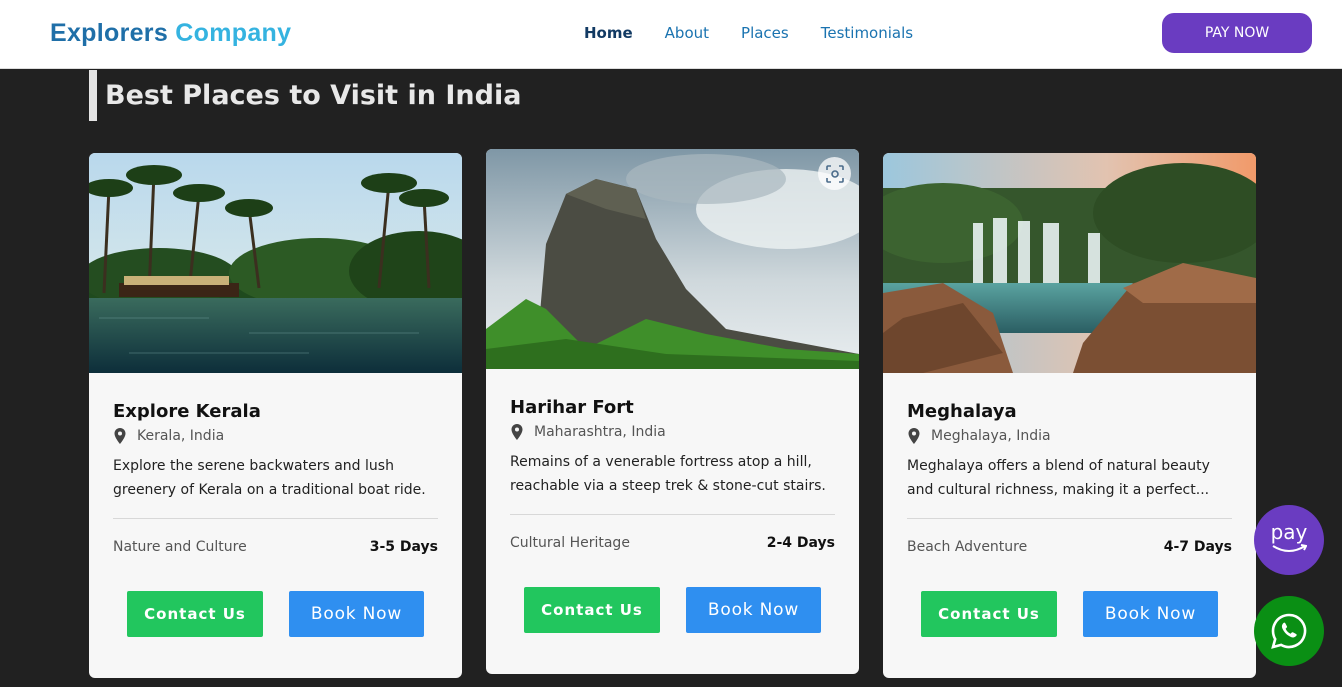  I want to click on card-meta: Beach Adventure 4-7 Days, so click(1069, 547).